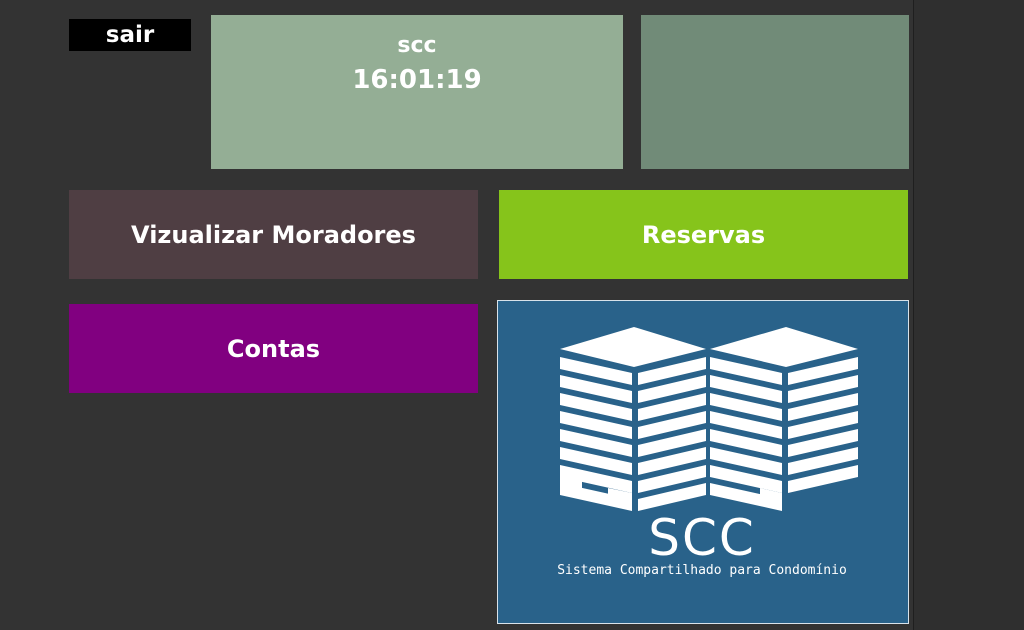 The image size is (1024, 630). I want to click on info-tile, so click(775, 92).